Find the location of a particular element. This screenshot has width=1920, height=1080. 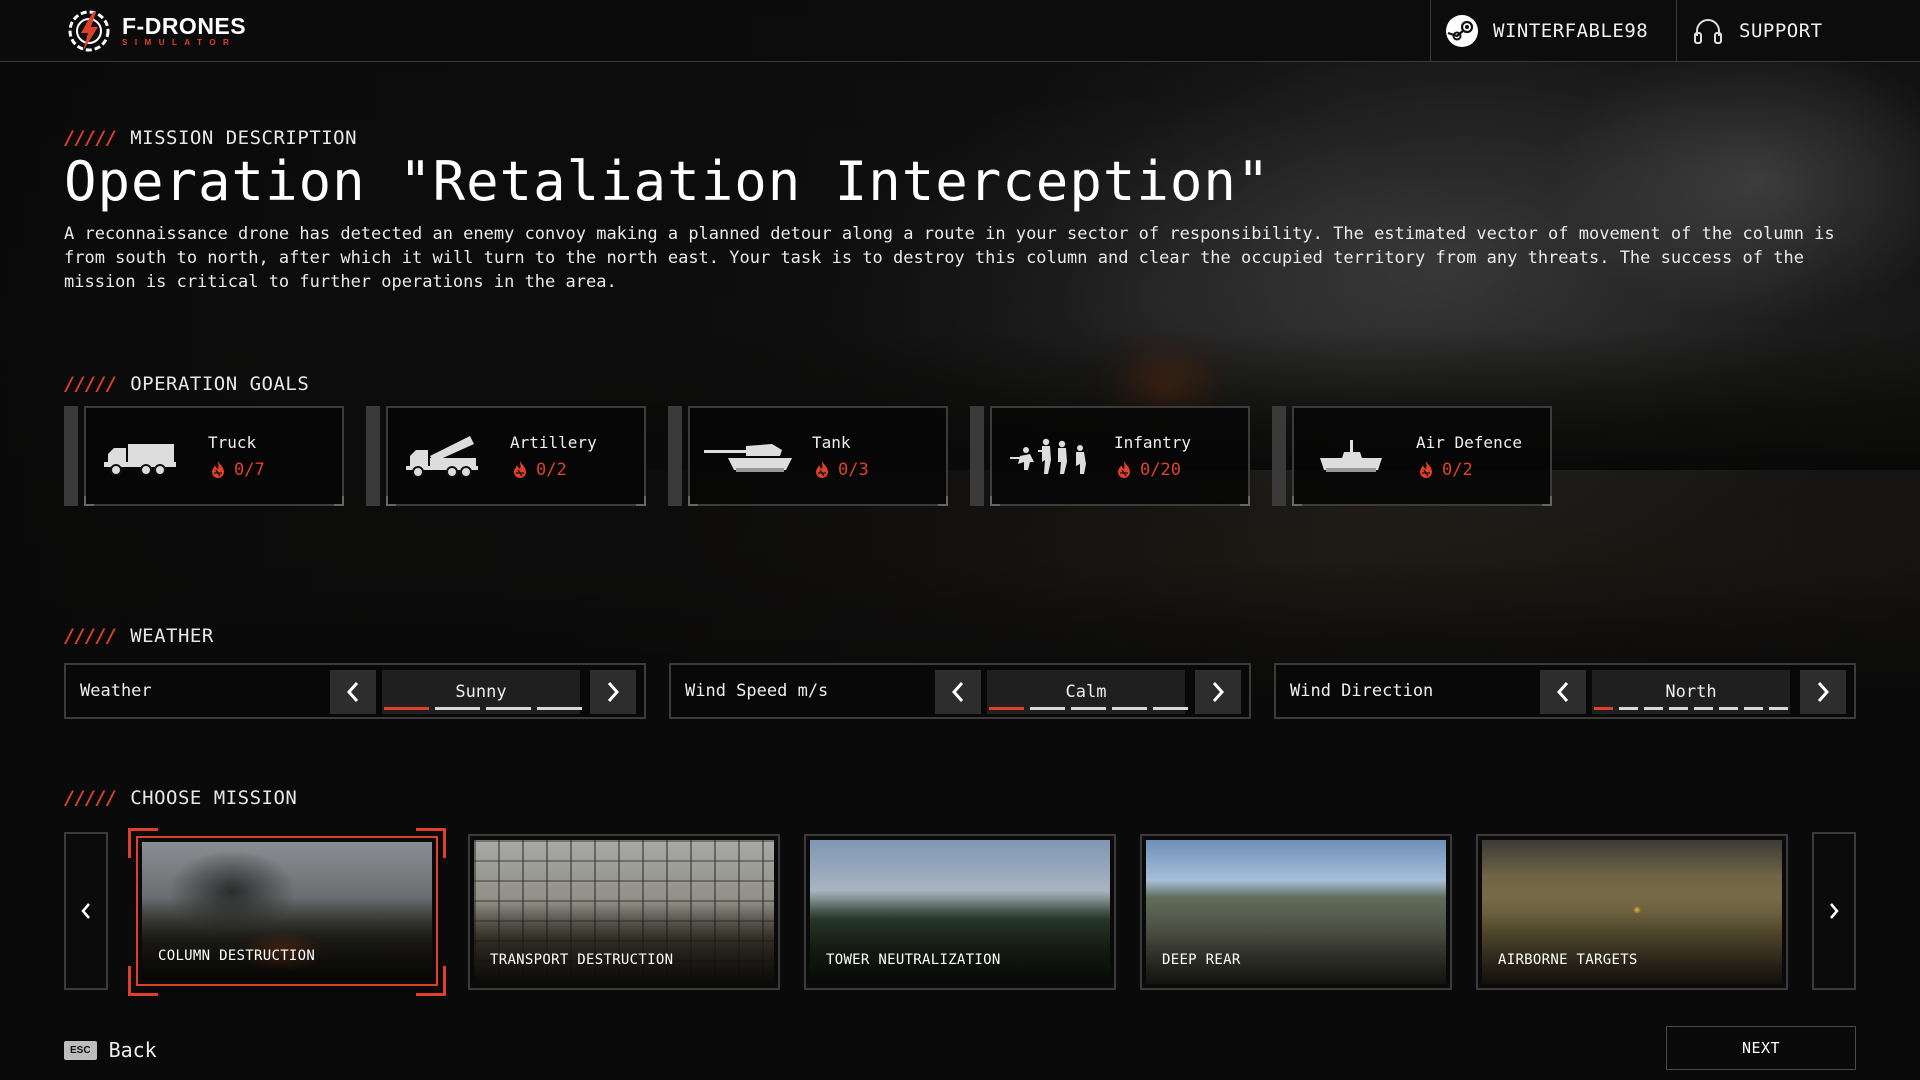

support-button: SUPPORT is located at coordinates (1798, 31).